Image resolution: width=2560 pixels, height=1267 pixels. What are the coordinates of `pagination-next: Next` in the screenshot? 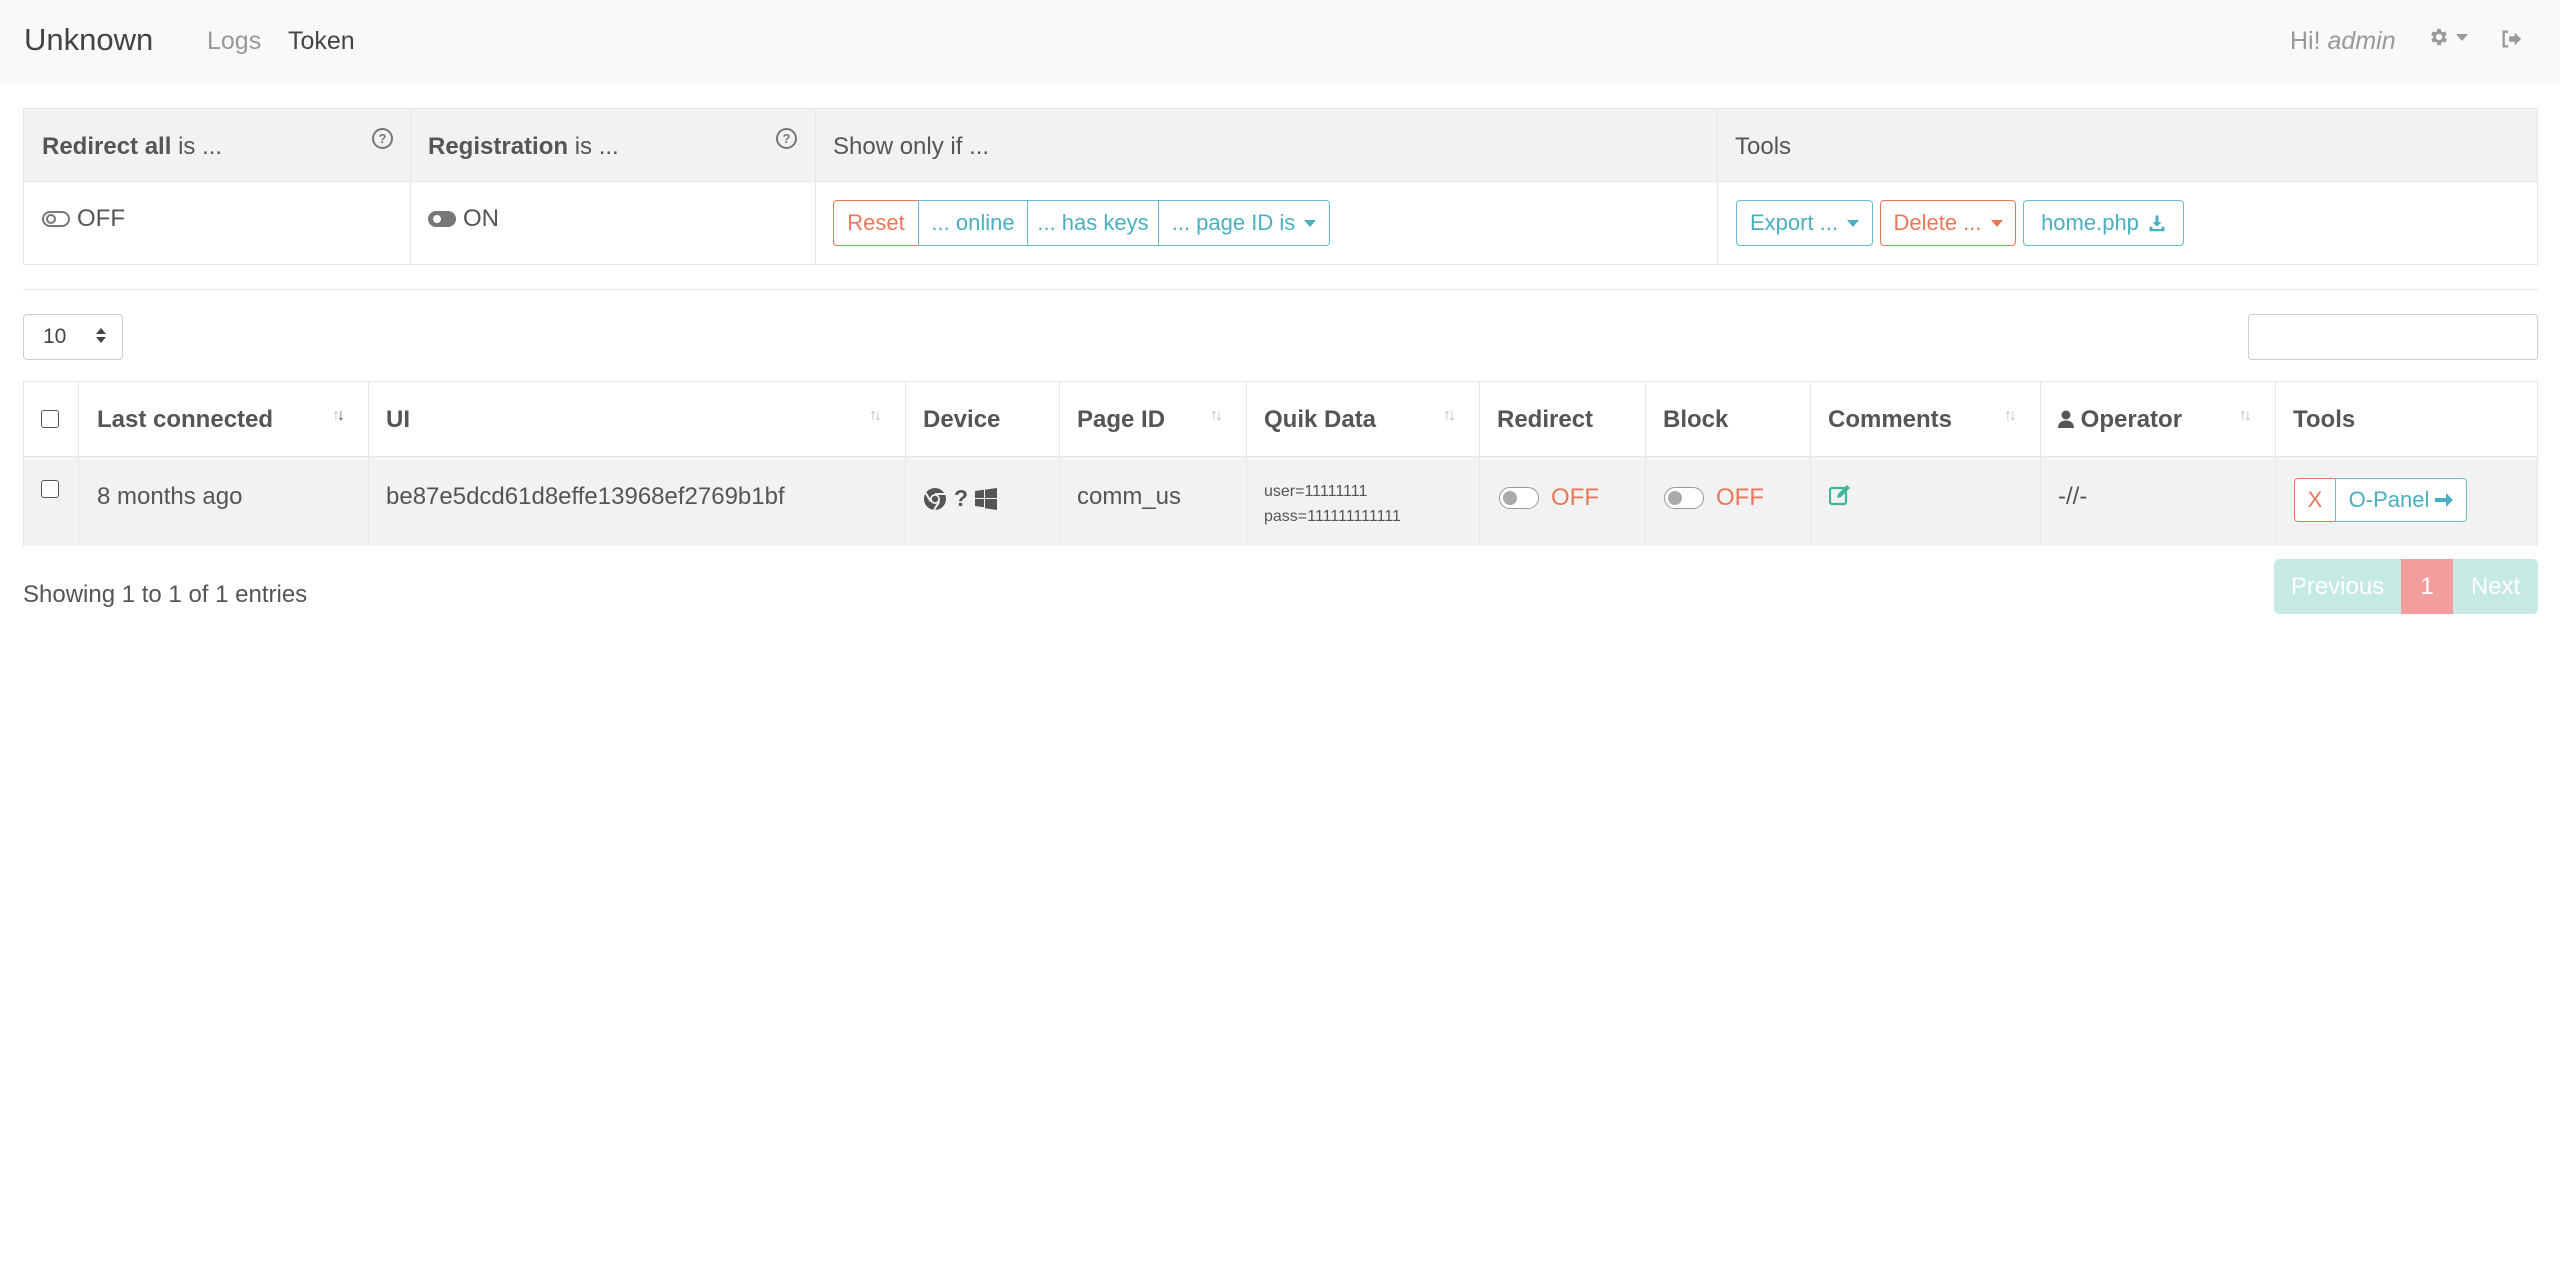 It's located at (2495, 586).